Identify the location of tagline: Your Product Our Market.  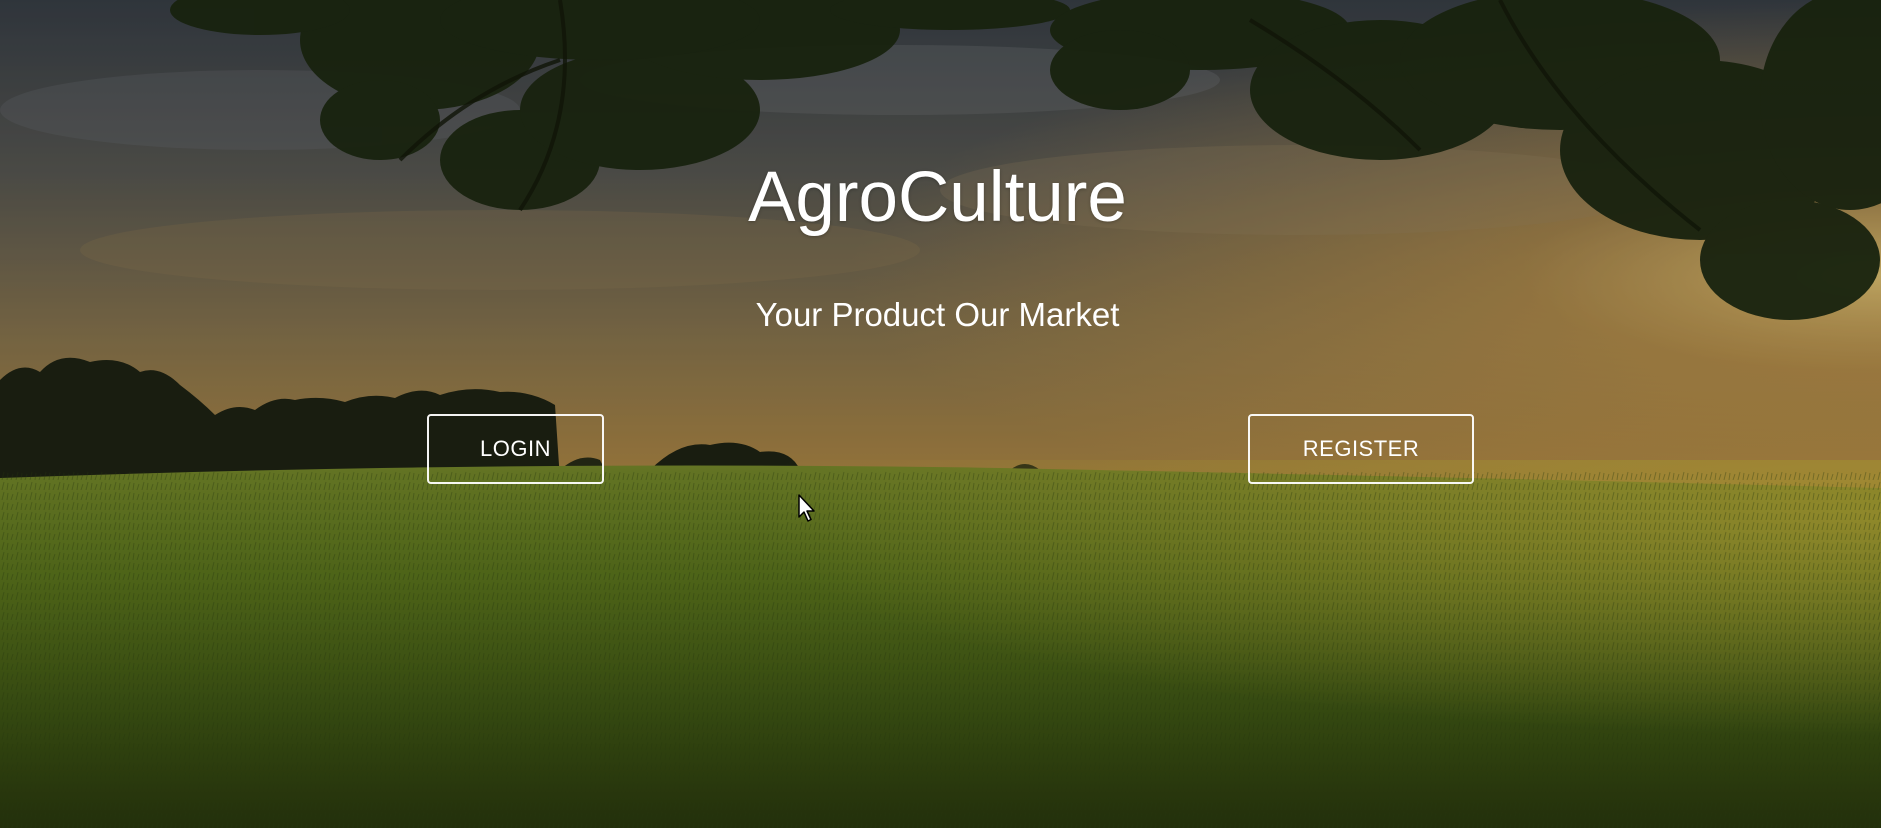
(937, 314).